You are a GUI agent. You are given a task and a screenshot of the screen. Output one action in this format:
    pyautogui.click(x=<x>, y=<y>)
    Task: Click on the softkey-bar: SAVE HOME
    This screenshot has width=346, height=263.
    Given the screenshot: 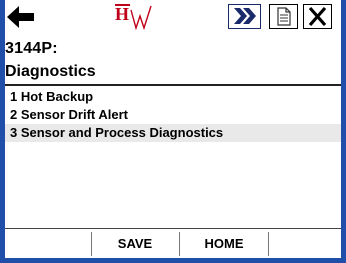 What is the action you would take?
    pyautogui.click(x=173, y=244)
    